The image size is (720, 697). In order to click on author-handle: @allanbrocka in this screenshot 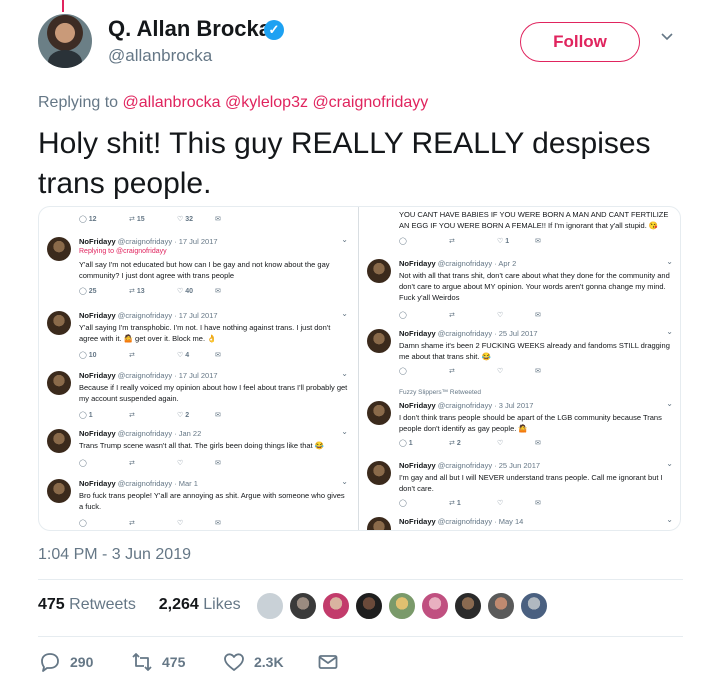, I will do `click(160, 56)`.